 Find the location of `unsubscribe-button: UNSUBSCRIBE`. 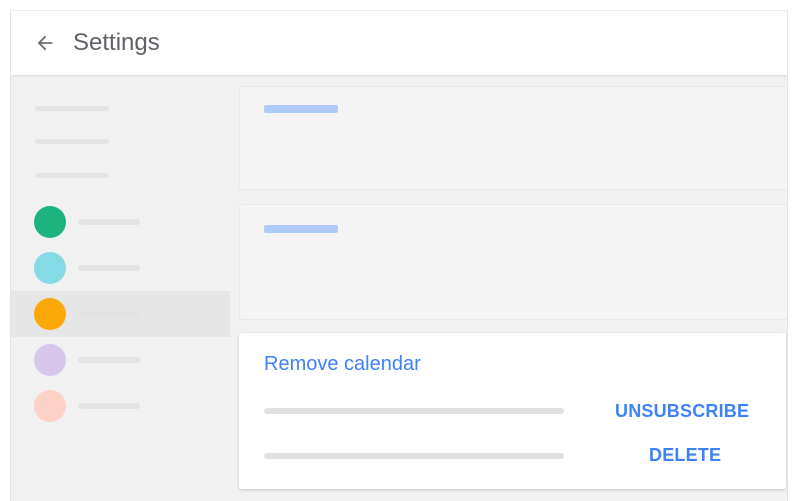

unsubscribe-button: UNSUBSCRIBE is located at coordinates (682, 411).